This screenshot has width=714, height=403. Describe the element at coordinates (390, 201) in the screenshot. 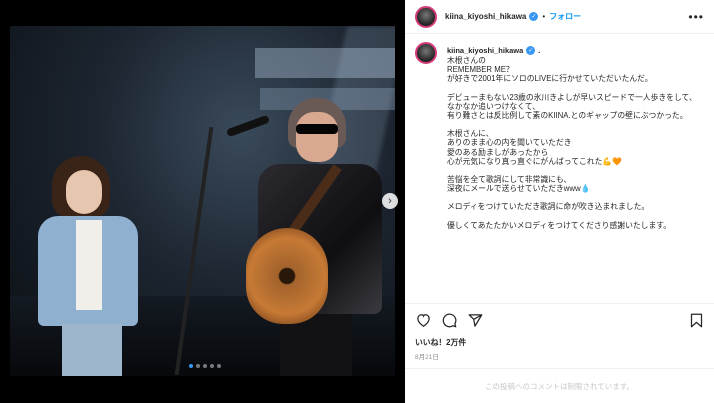

I see `next-arrow-icon: ›` at that location.